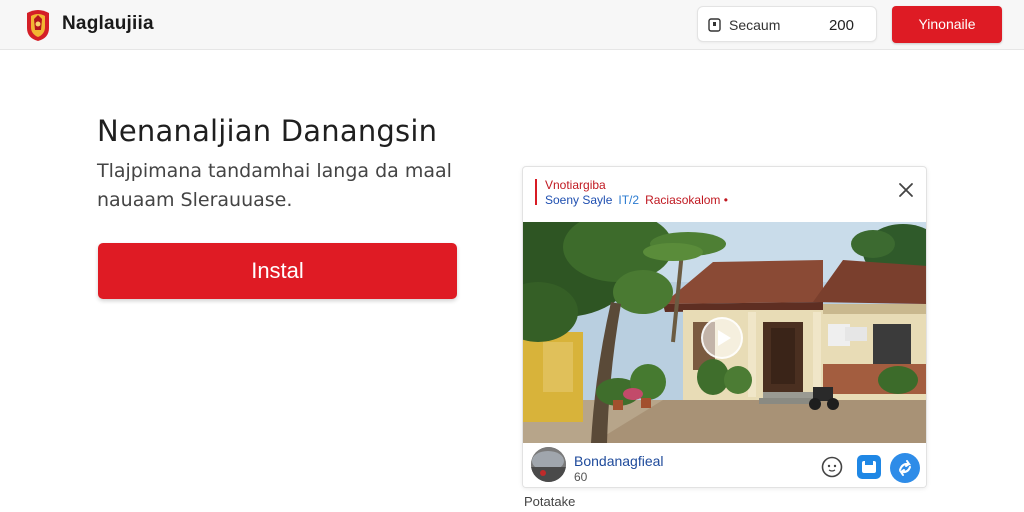 Image resolution: width=1024 pixels, height=512 pixels. I want to click on play-button, so click(722, 338).